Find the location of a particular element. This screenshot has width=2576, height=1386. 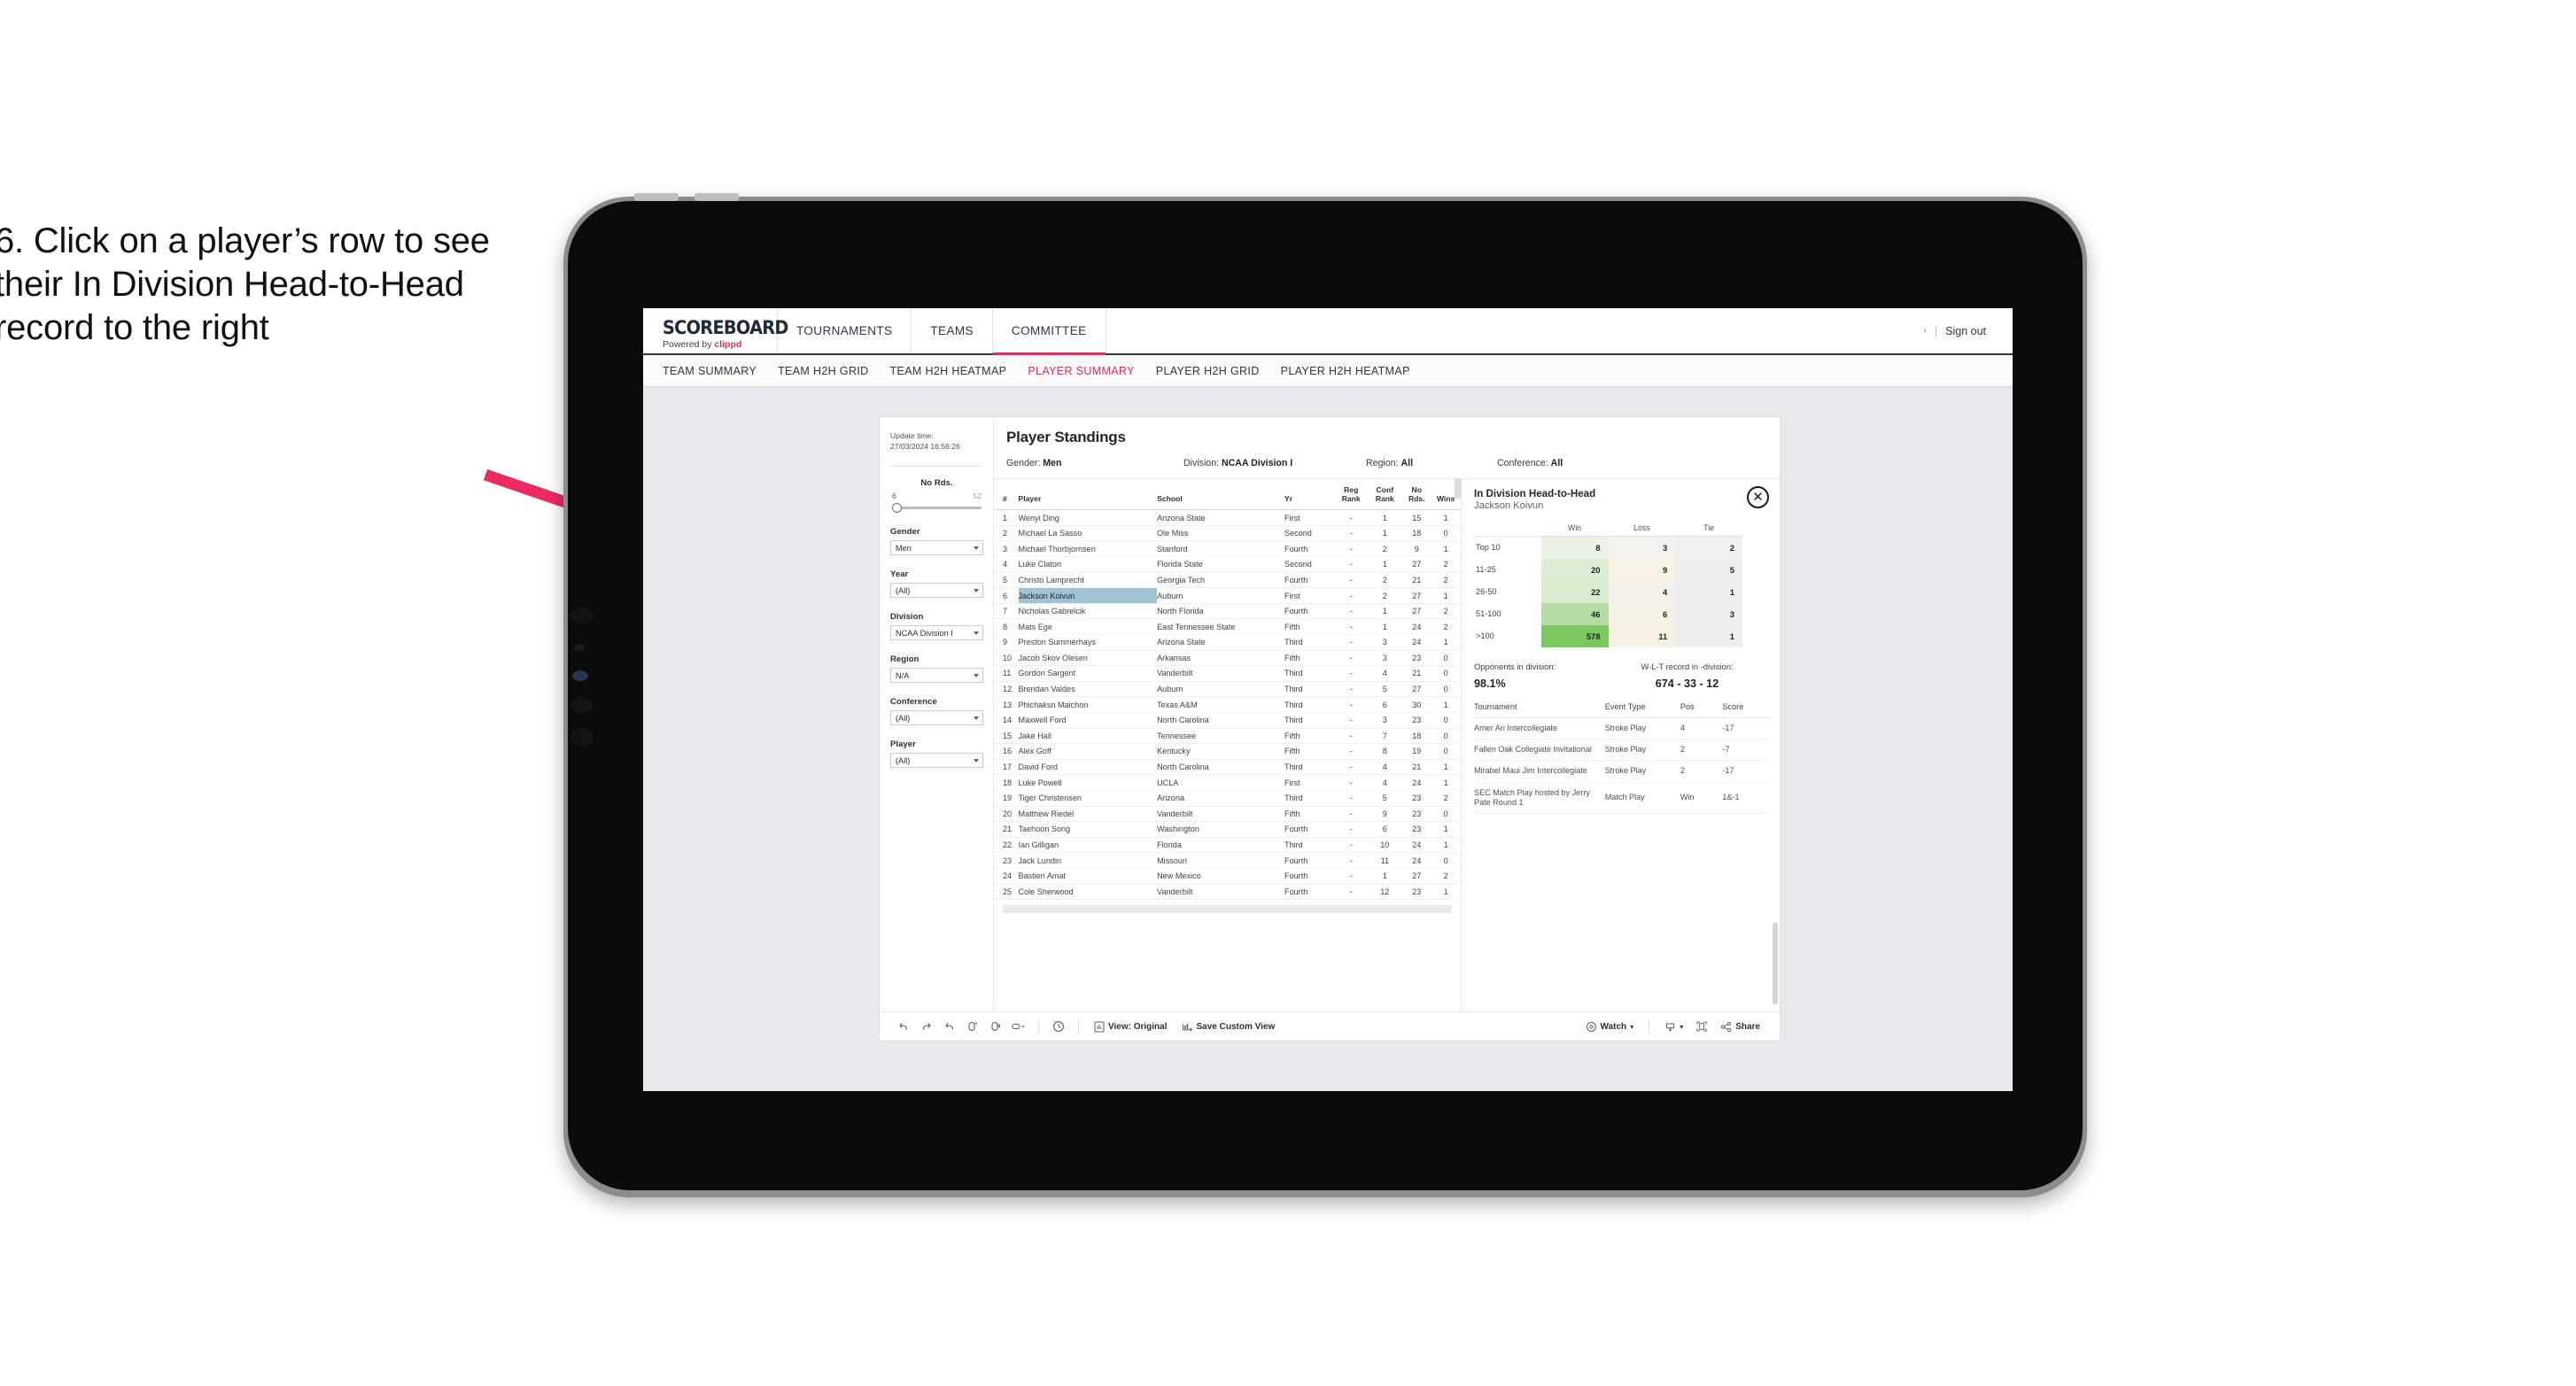

col-event-type: Event Type is located at coordinates (1642, 709).